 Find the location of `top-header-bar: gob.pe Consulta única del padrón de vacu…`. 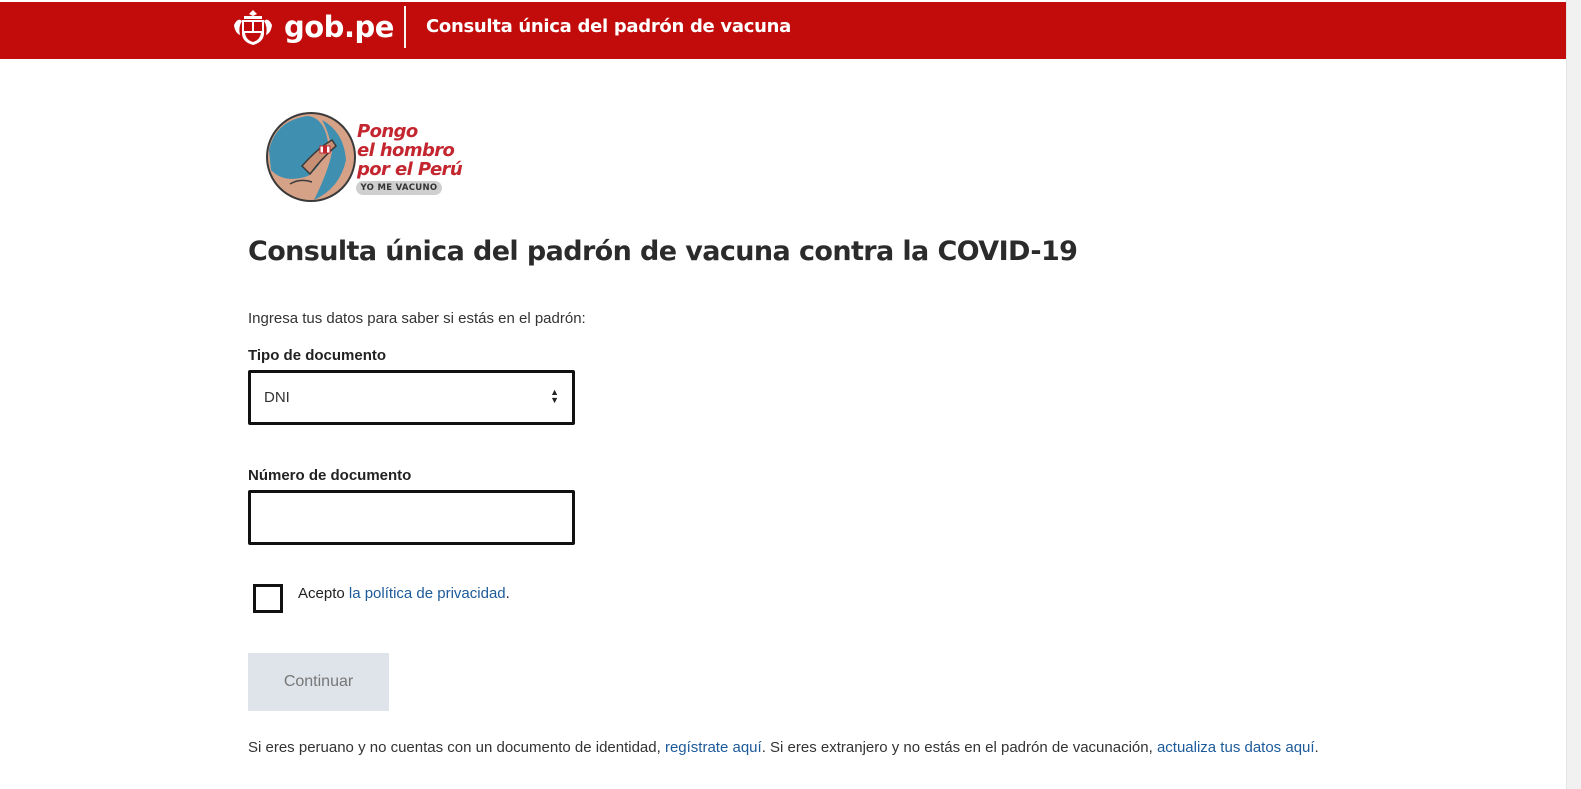

top-header-bar: gob.pe Consulta única del padrón de vacu… is located at coordinates (783, 30).